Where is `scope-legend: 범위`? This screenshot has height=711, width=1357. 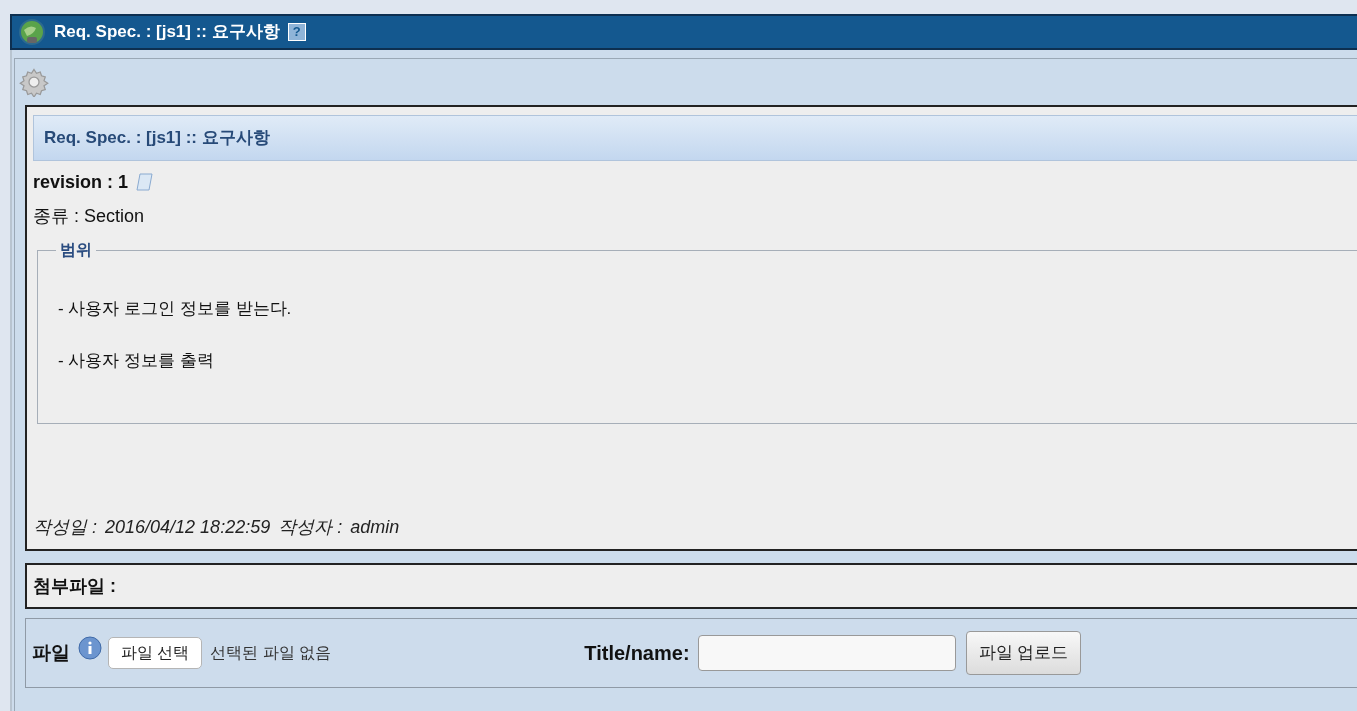
scope-legend: 범위 is located at coordinates (76, 250).